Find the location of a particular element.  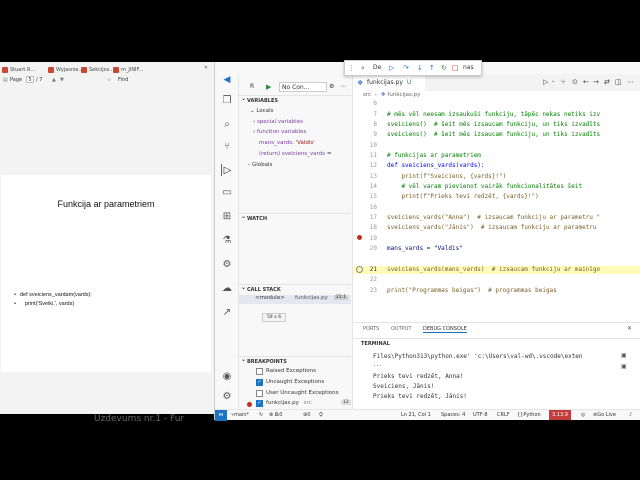

python-icon: ⚙ is located at coordinates (227, 264).